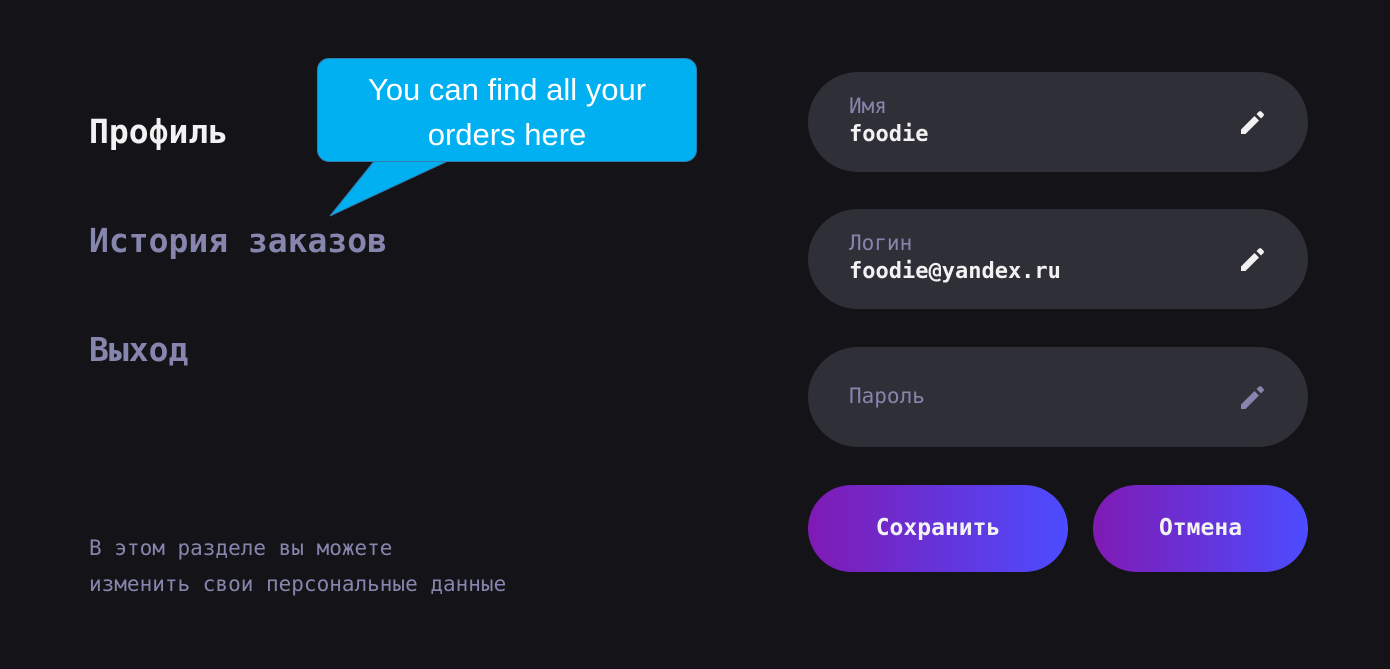  Describe the element at coordinates (241, 548) in the screenshot. I see `section-description-line-1: В этом разделе вы можете` at that location.